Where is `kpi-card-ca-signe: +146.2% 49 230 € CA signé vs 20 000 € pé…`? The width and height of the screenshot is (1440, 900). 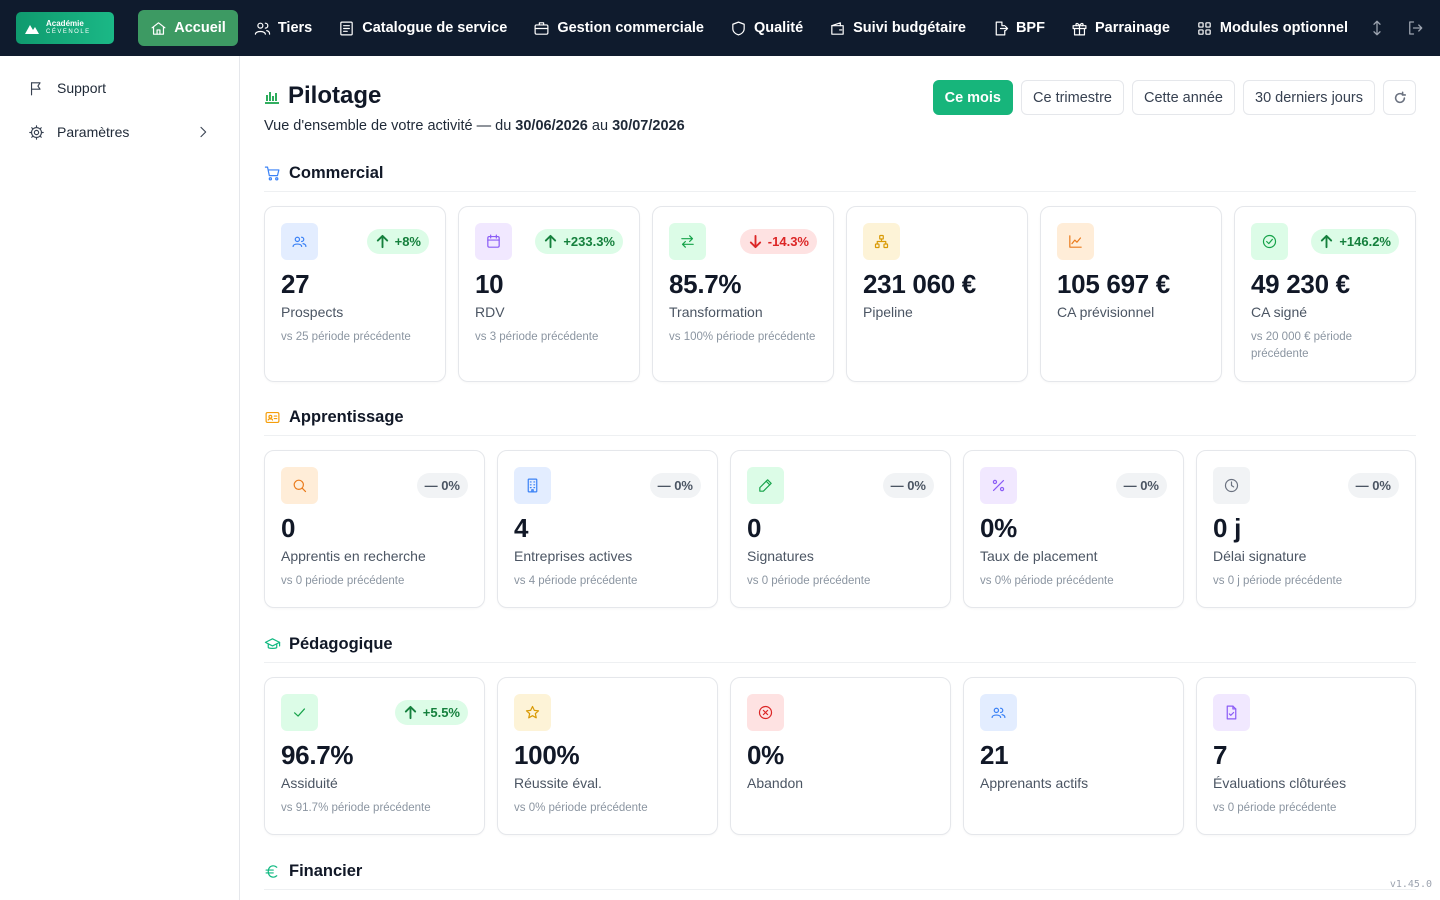
kpi-card-ca-signe: +146.2% 49 230 € CA signé vs 20 000 € pé… is located at coordinates (1325, 294).